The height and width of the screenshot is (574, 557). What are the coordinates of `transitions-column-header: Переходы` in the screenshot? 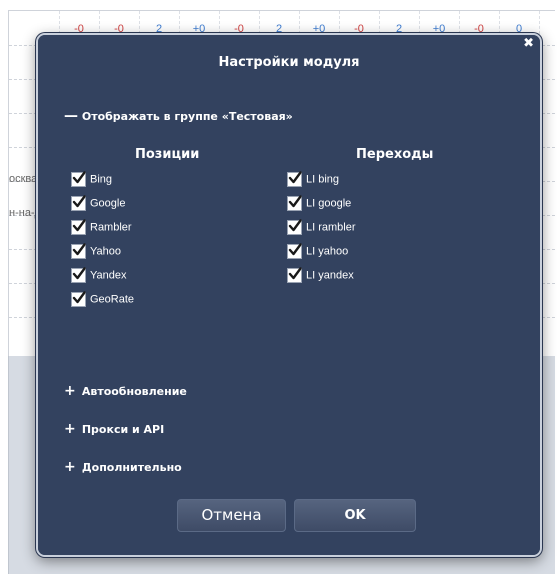 It's located at (395, 154).